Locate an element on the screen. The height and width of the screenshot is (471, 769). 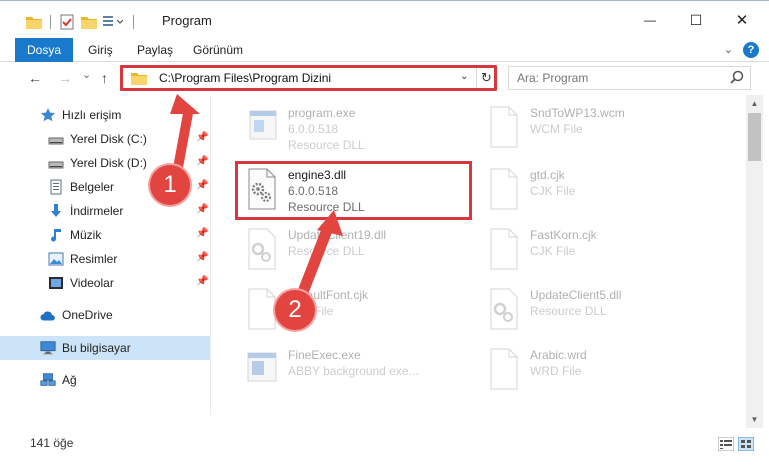
help-icon: ? is located at coordinates (751, 50).